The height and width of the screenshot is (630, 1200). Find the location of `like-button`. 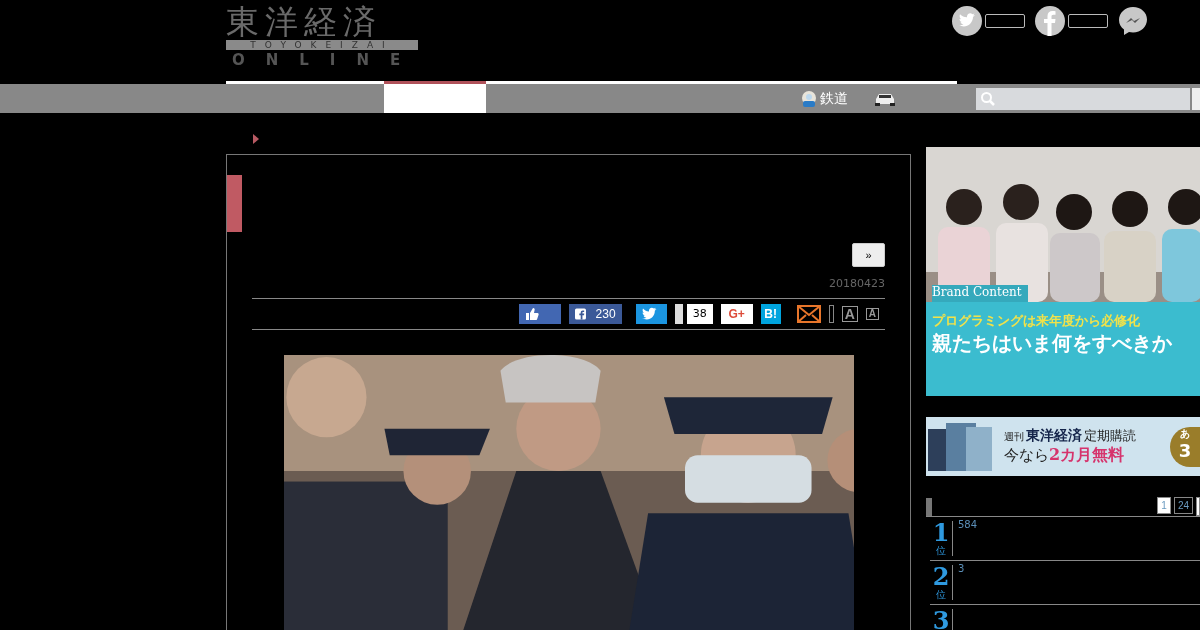

like-button is located at coordinates (539, 314).